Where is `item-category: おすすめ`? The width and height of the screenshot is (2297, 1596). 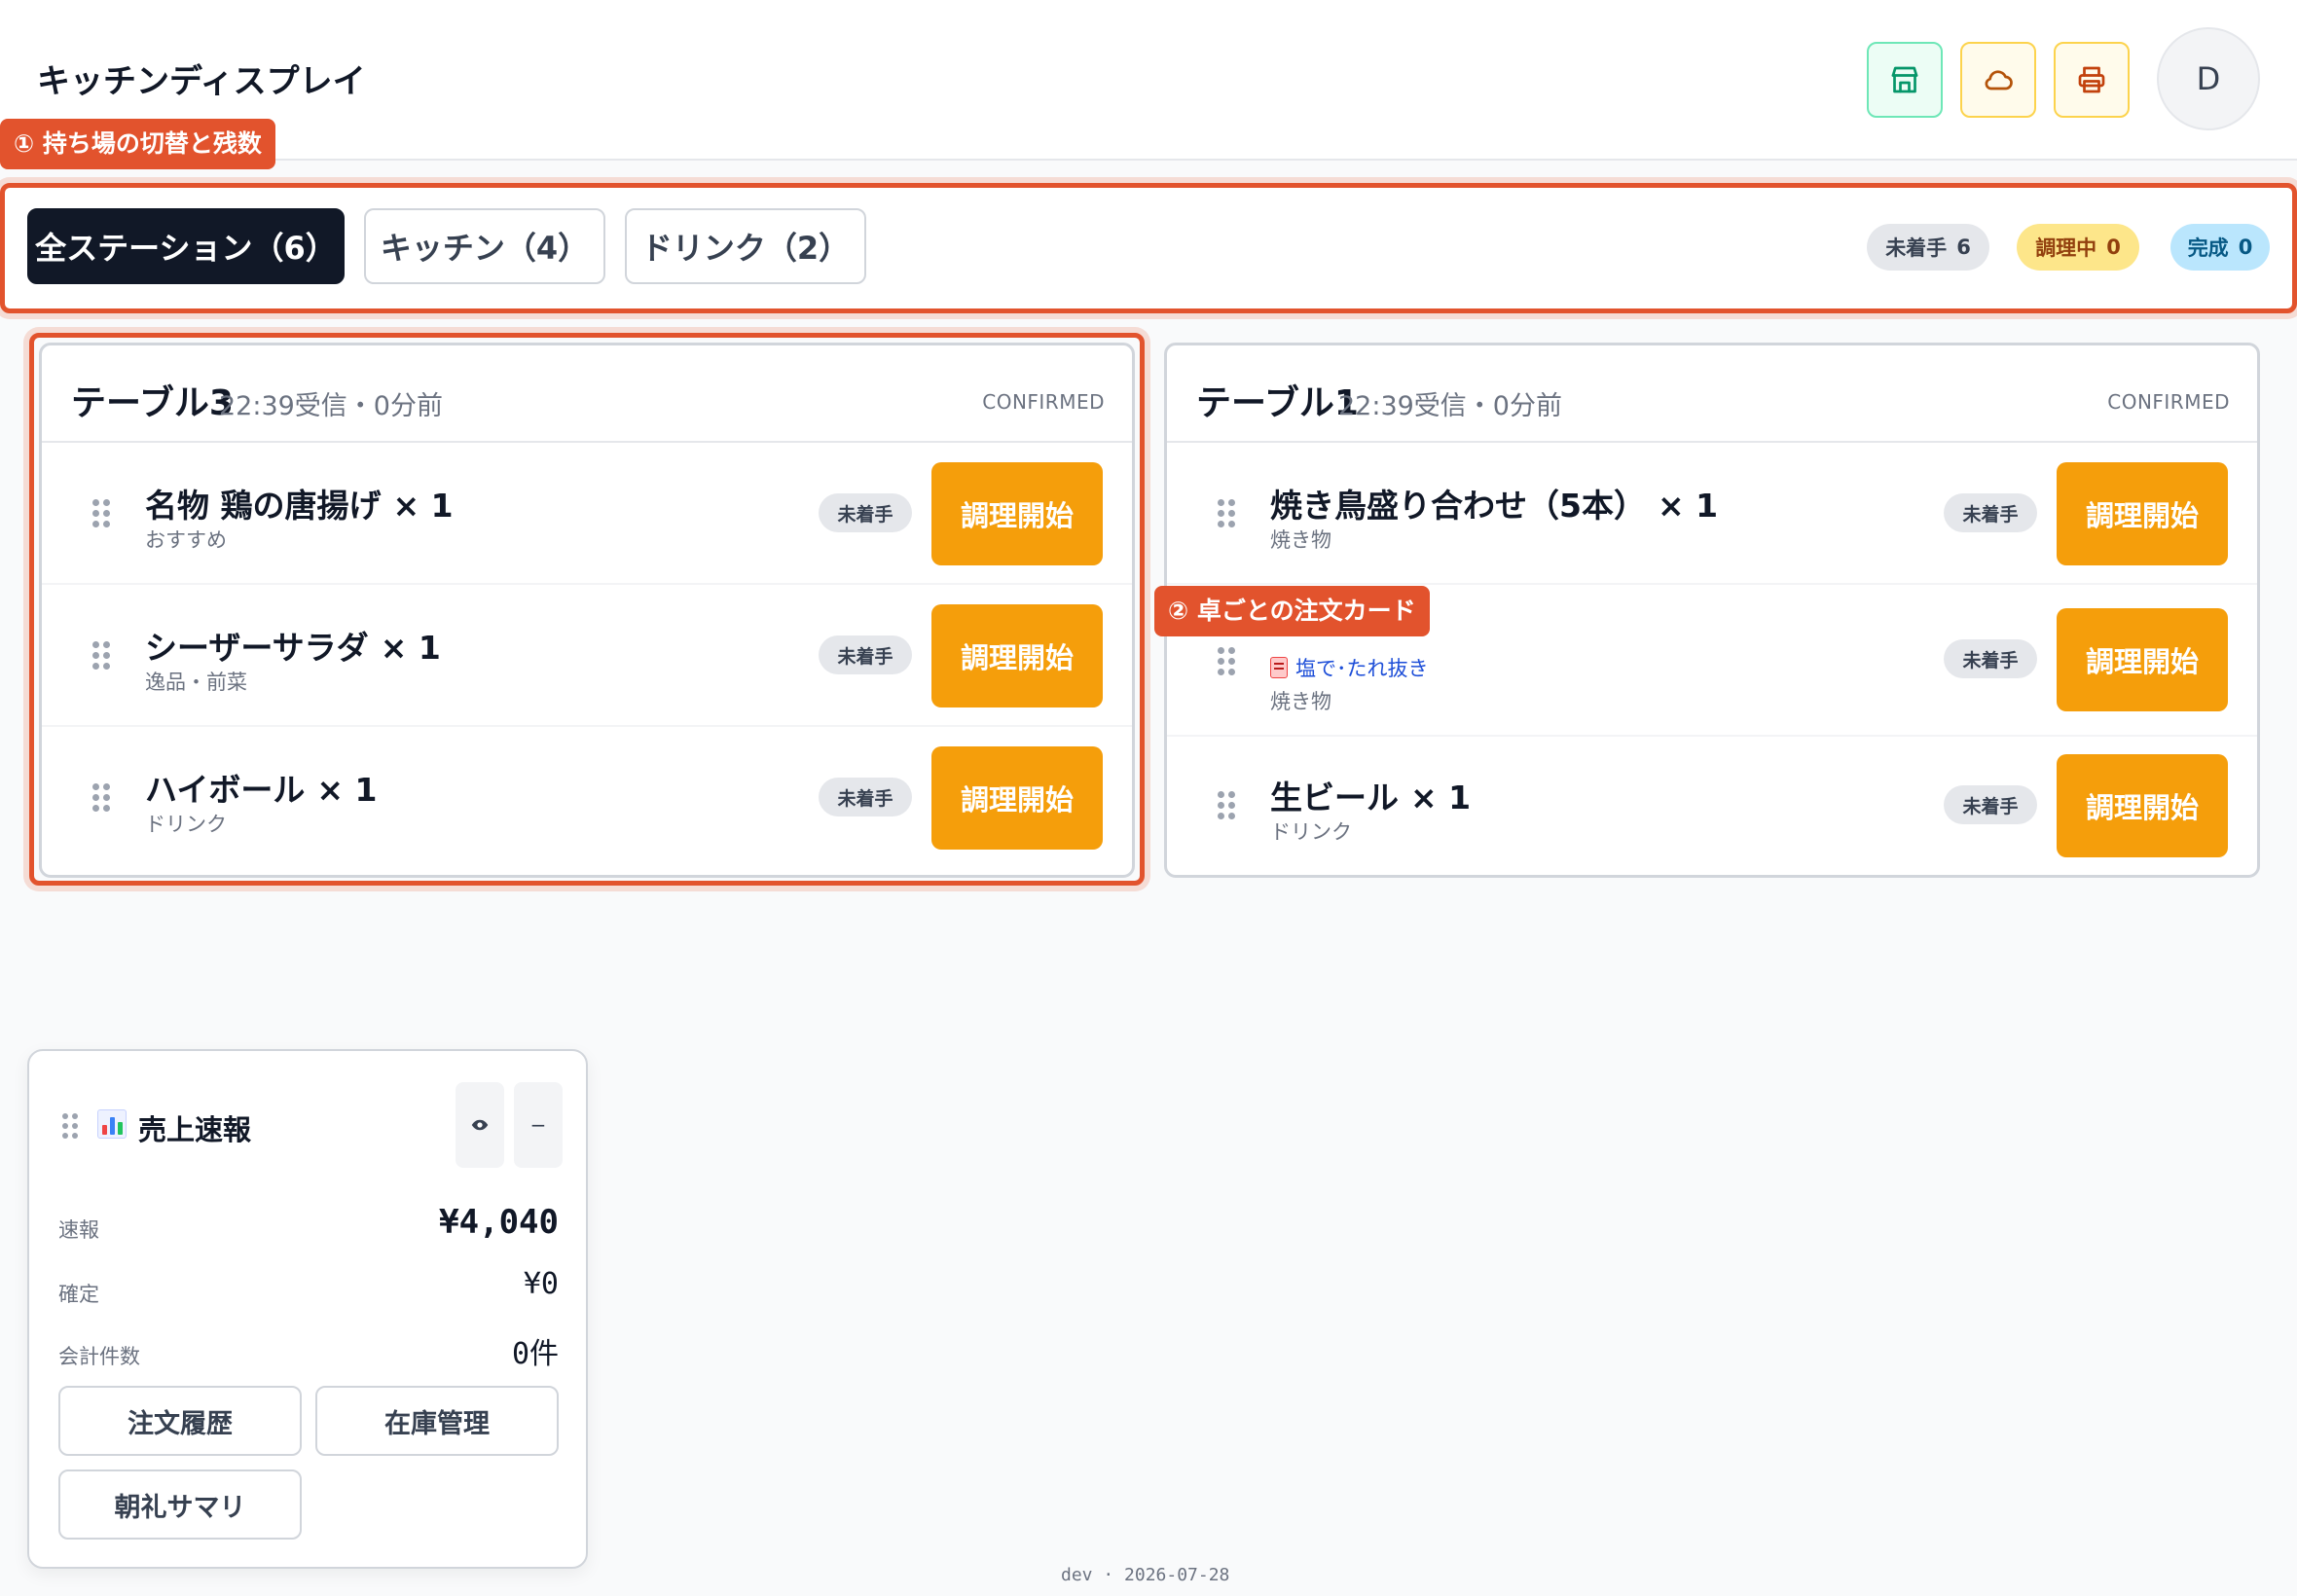 item-category: おすすめ is located at coordinates (186, 540).